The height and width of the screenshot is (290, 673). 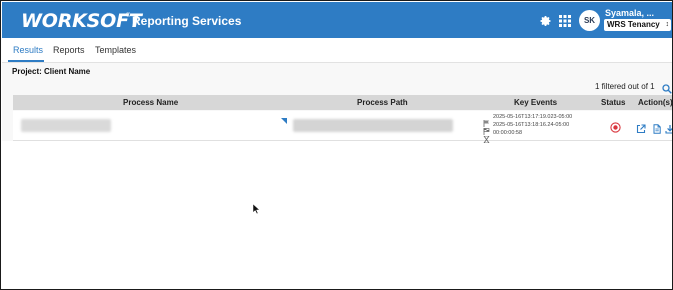 I want to click on app-title: Reporting Services, so click(x=187, y=21).